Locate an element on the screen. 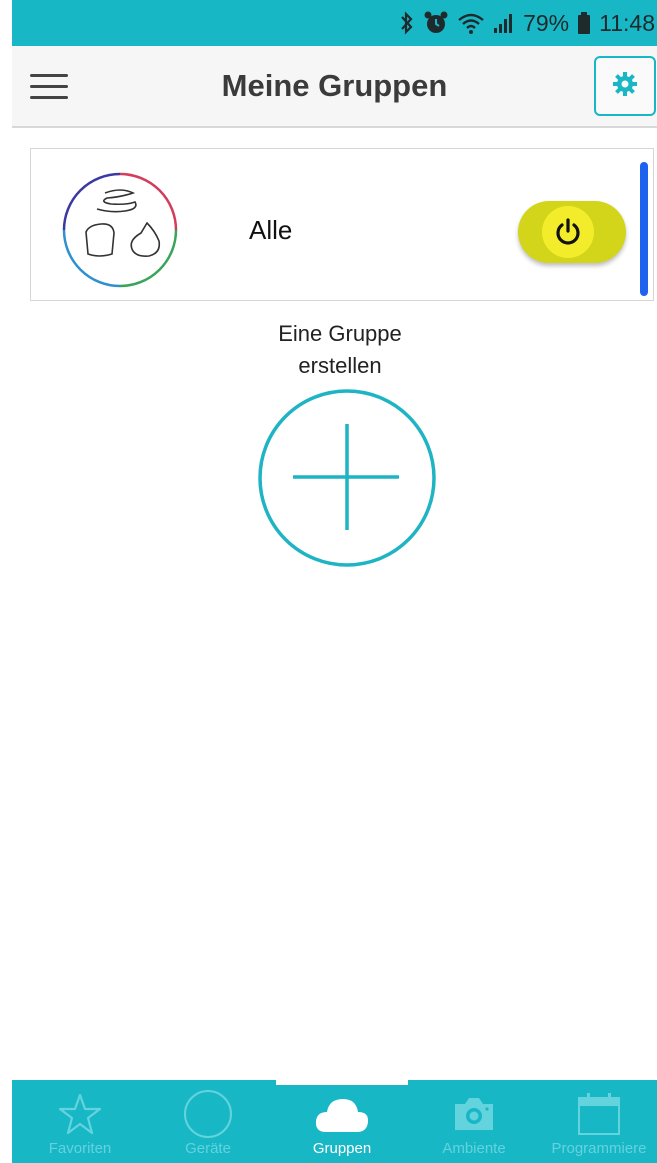 The image size is (657, 1163). battery-icon is located at coordinates (584, 23).